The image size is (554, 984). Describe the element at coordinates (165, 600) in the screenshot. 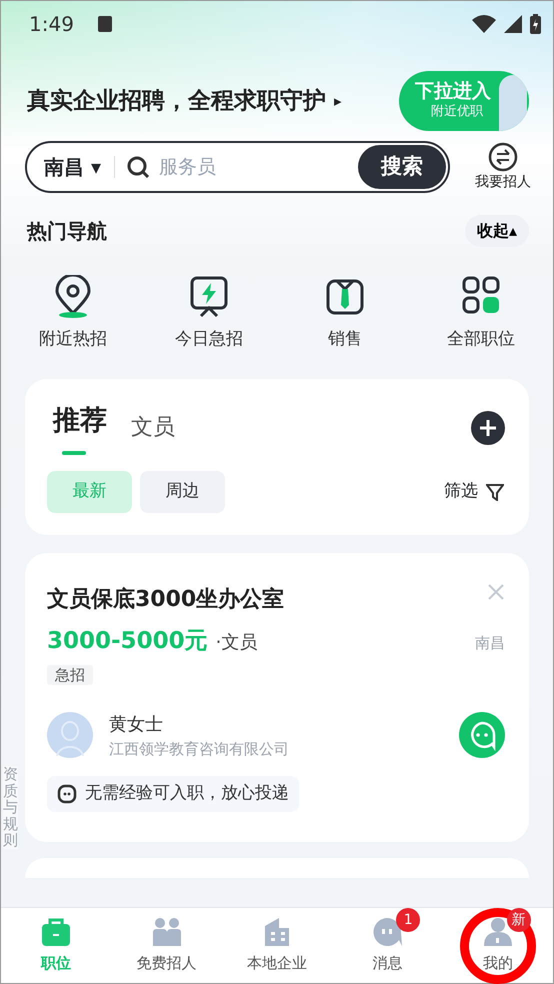

I see `job-title: 文员保底3000坐办公室` at that location.